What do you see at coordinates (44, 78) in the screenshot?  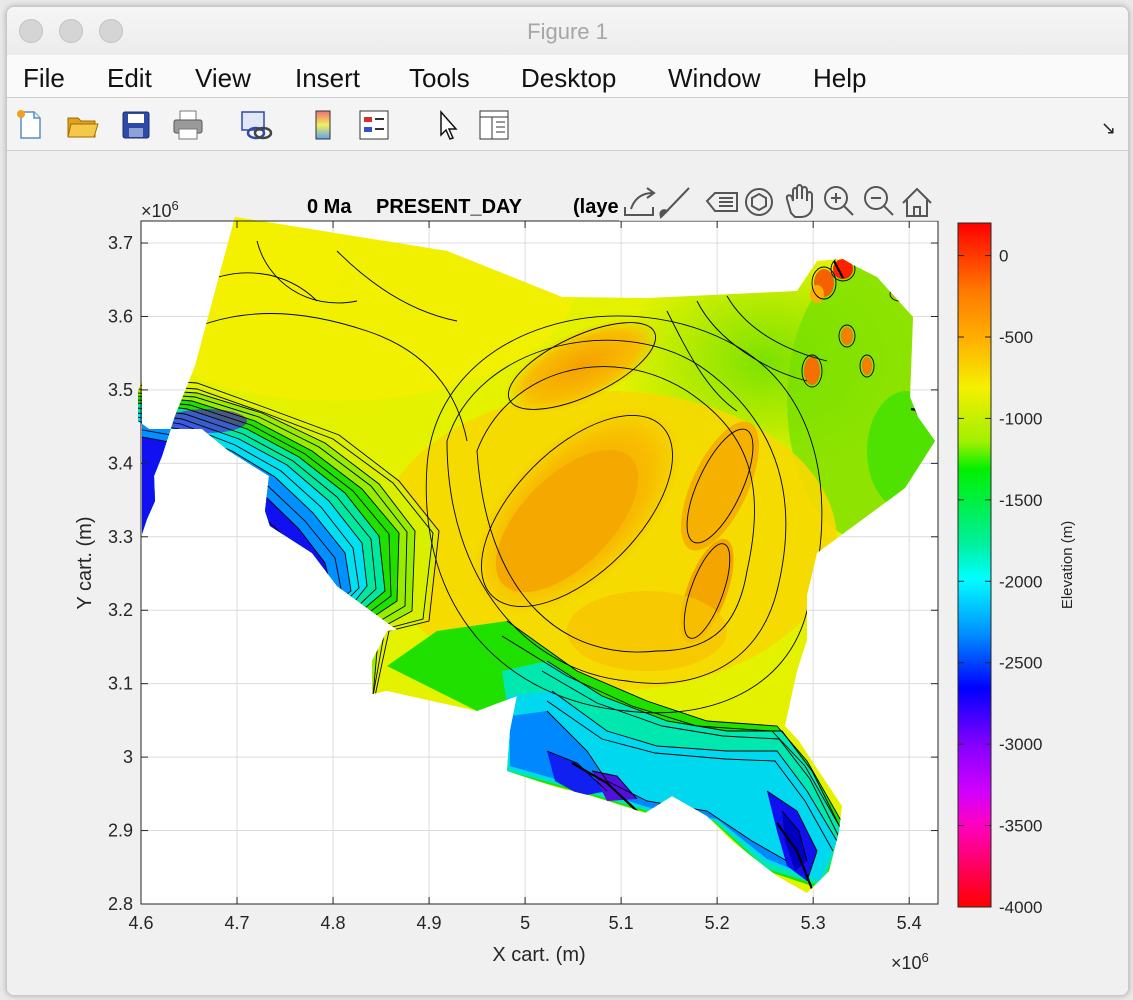 I see `menu-file: File` at bounding box center [44, 78].